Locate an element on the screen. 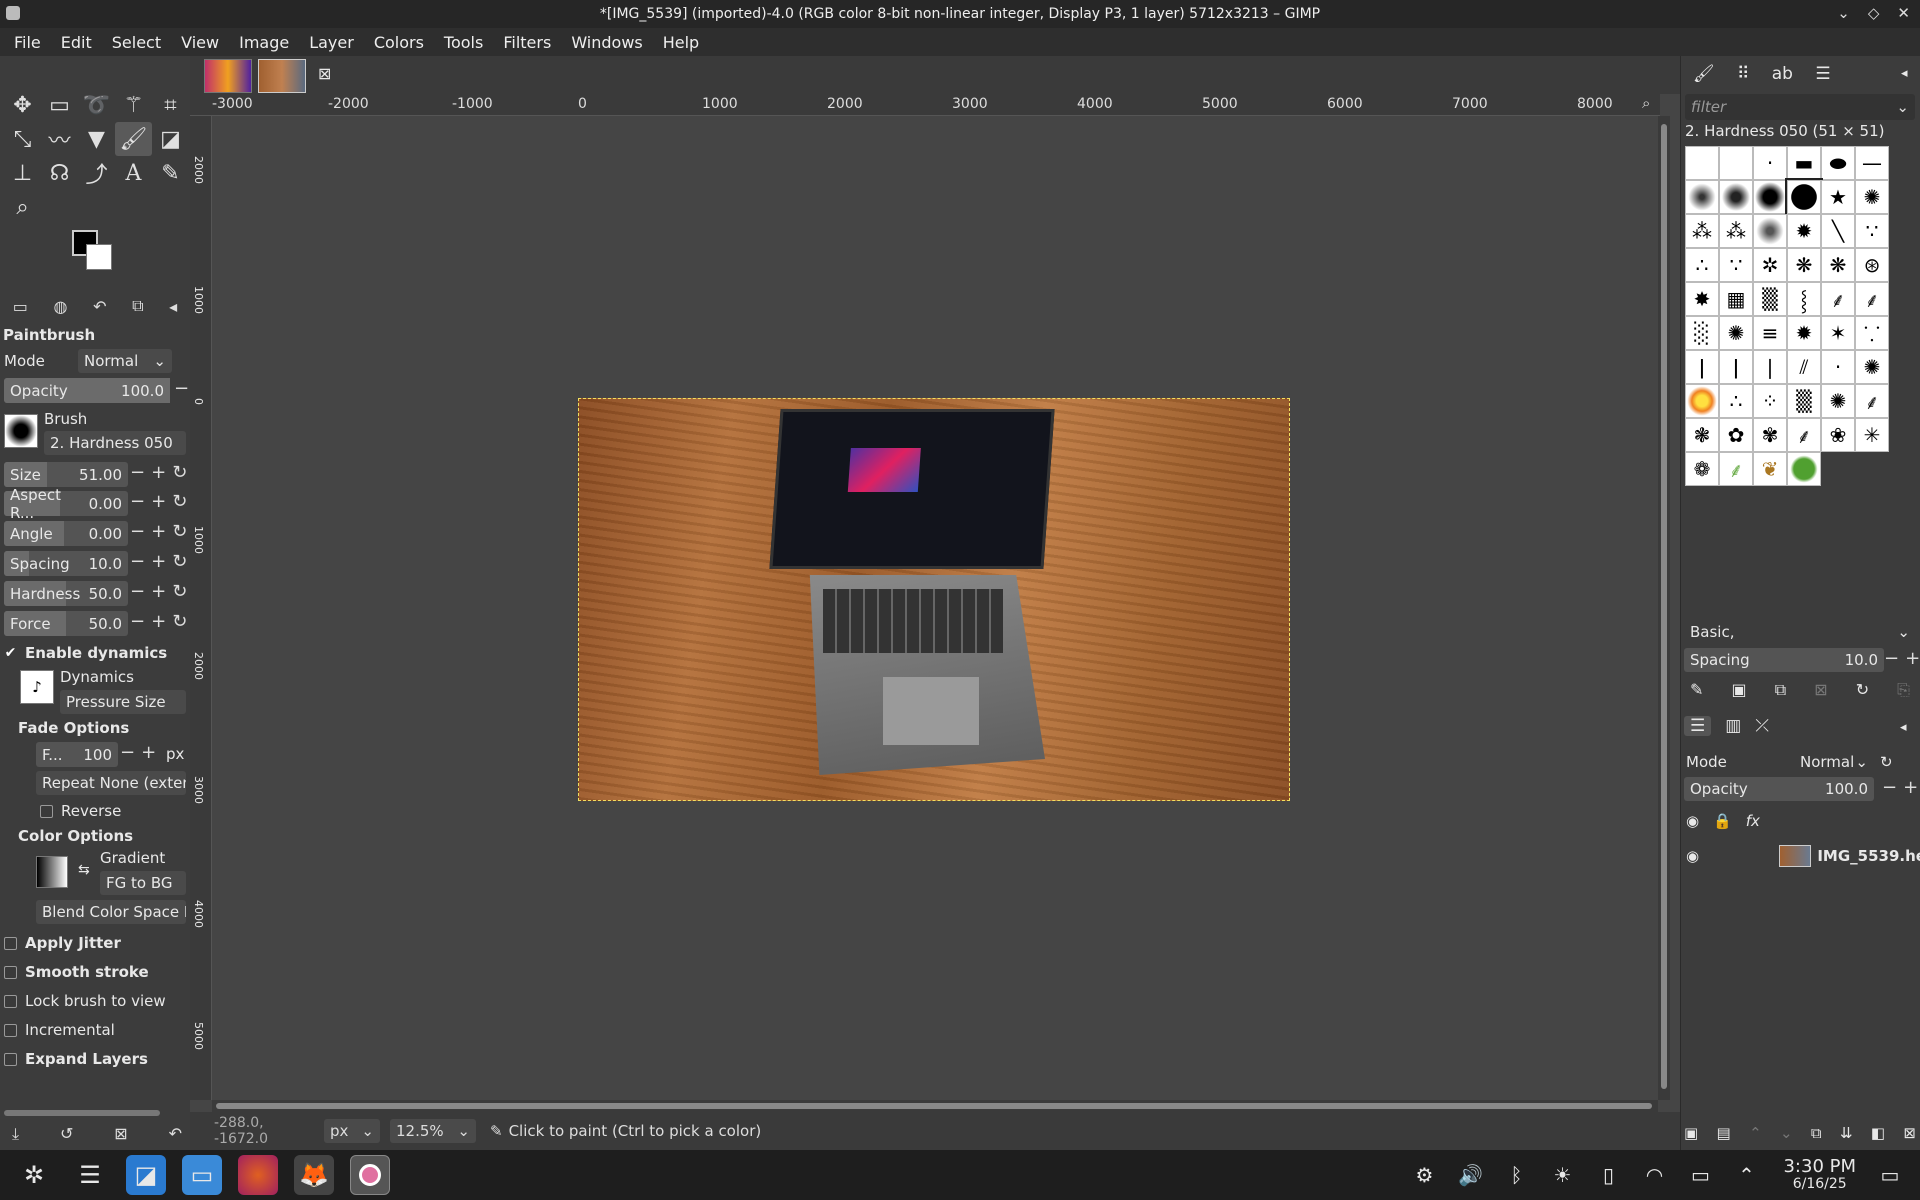  smooth-stroke-checkbox is located at coordinates (10, 972).